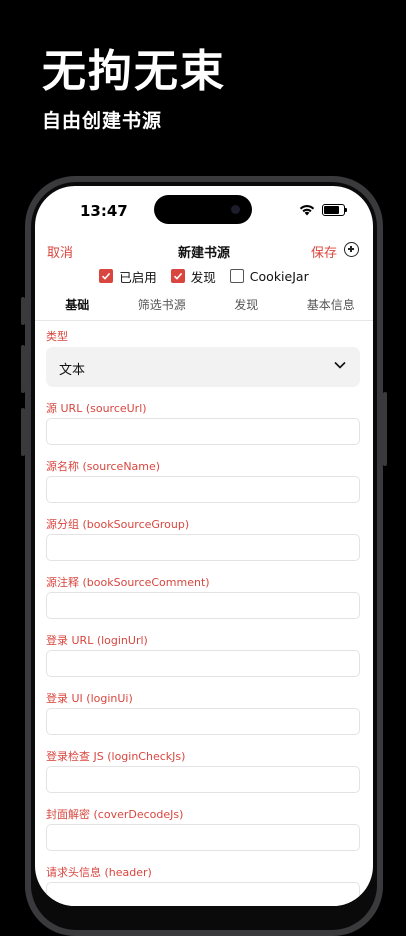 This screenshot has height=936, width=406. I want to click on source-group-label: 源分组 (bookSourceGroup), so click(118, 524).